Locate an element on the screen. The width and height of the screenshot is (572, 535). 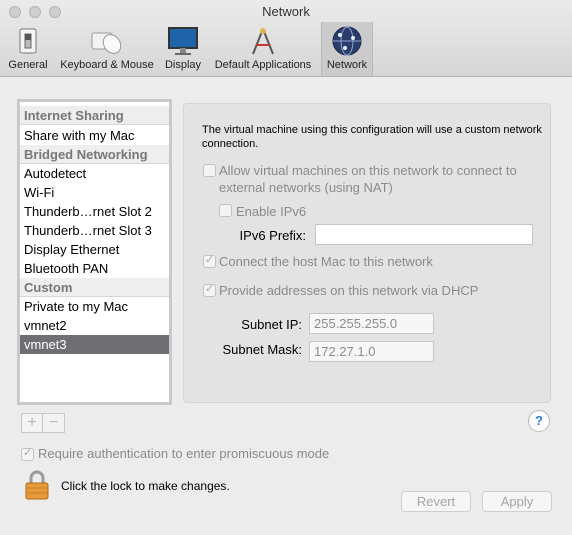
list-item-vmnet2: vmnet2 is located at coordinates (94, 325).